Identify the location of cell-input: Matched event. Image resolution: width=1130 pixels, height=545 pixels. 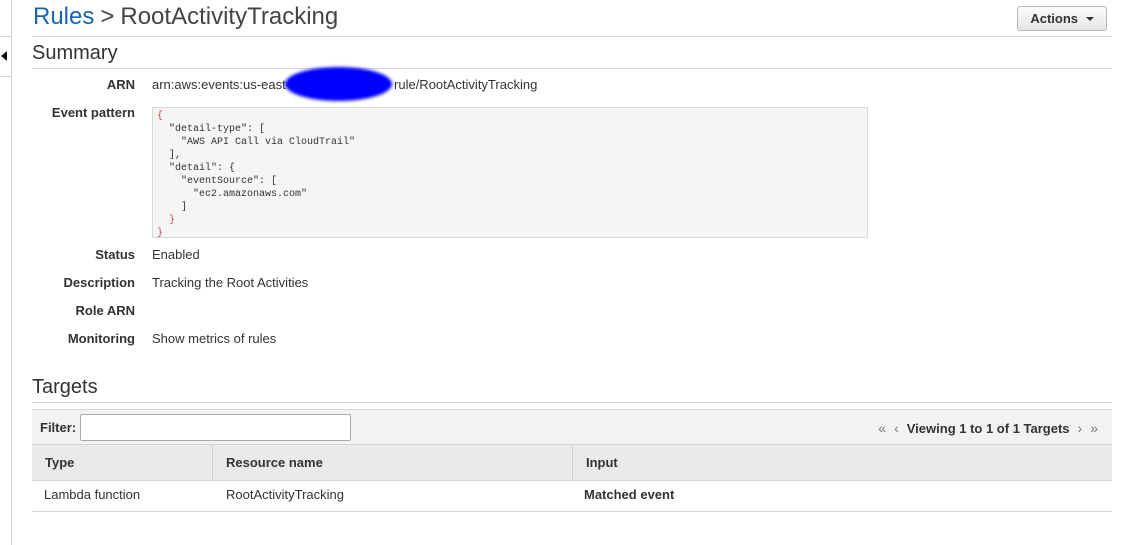
(629, 494).